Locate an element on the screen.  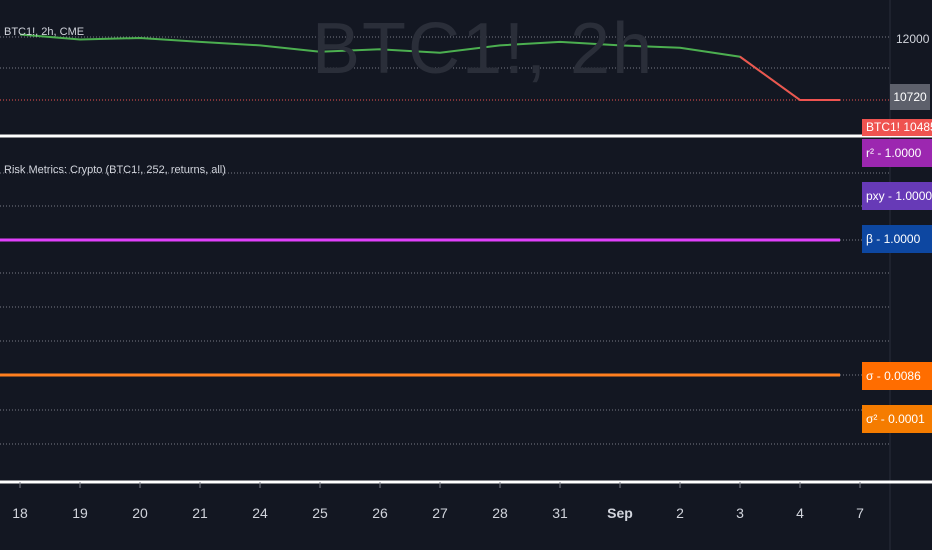
pxy-tag: pxy - 1.0000 is located at coordinates (897, 196).